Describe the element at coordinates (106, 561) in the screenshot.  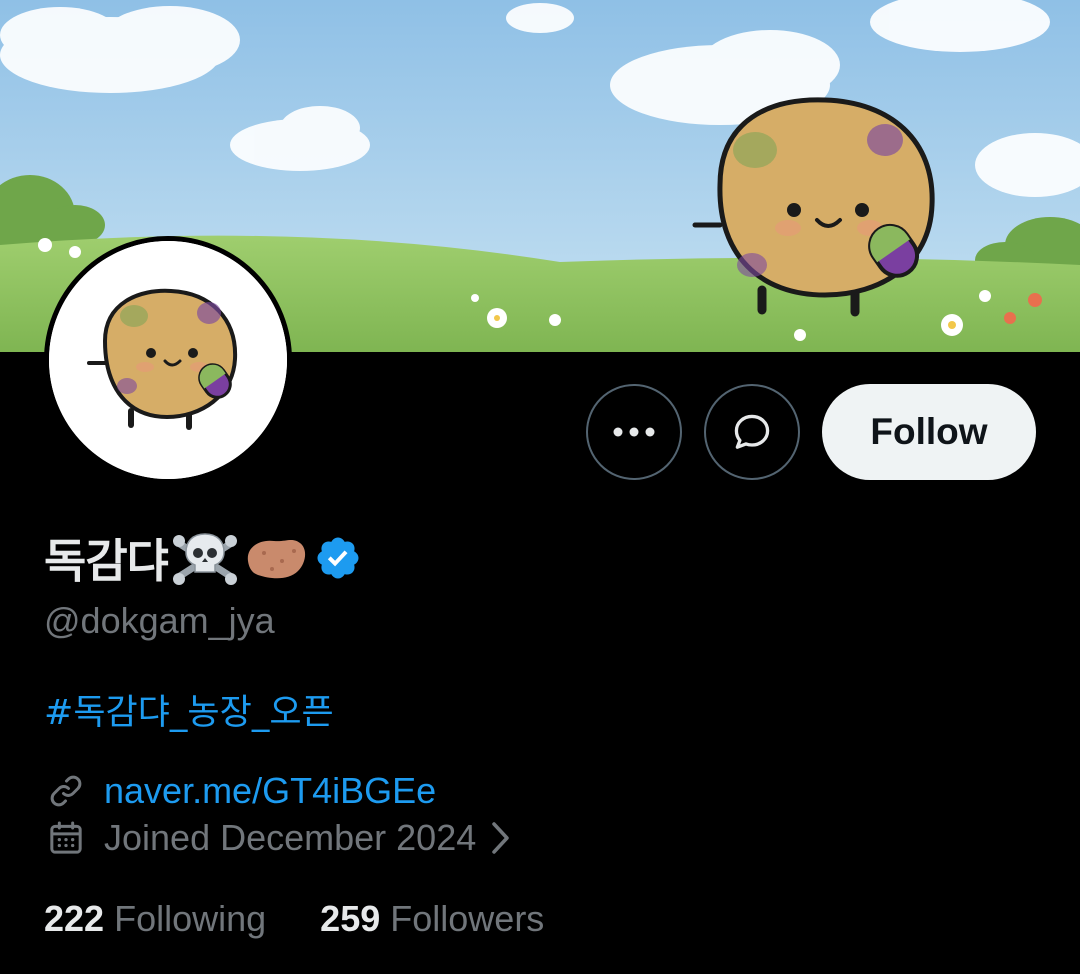
I see `display-name: 독감댜` at that location.